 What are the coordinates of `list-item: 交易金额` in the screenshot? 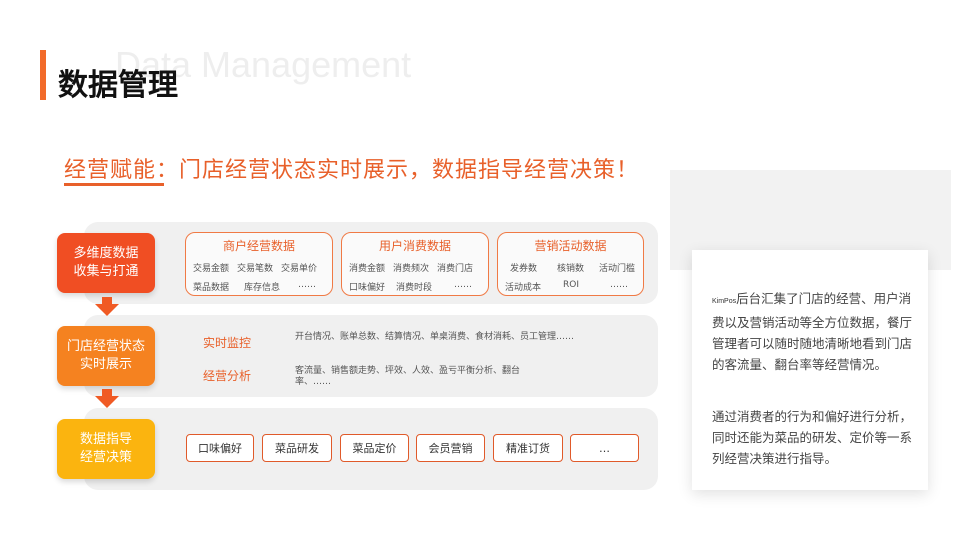 It's located at (211, 269).